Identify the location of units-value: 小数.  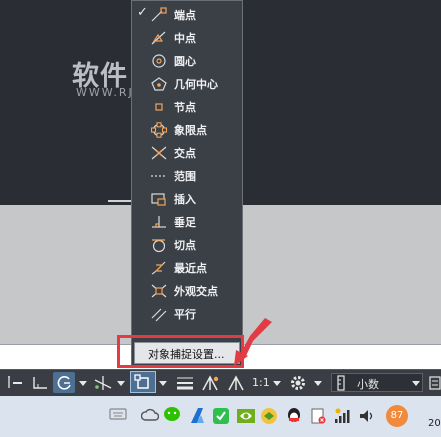
(368, 384).